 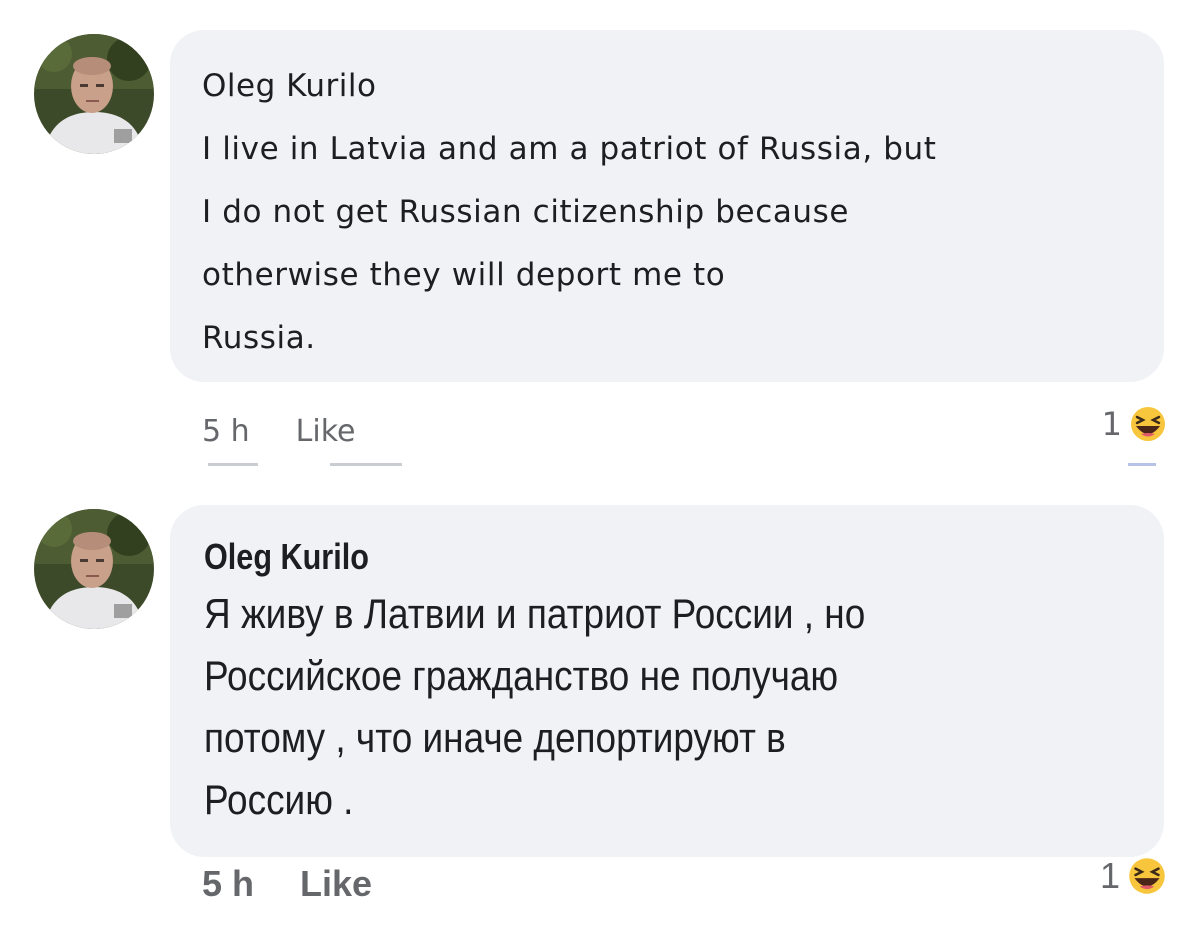 I want to click on comment-text-line: Российское гражданство не получаю, so click(x=521, y=675).